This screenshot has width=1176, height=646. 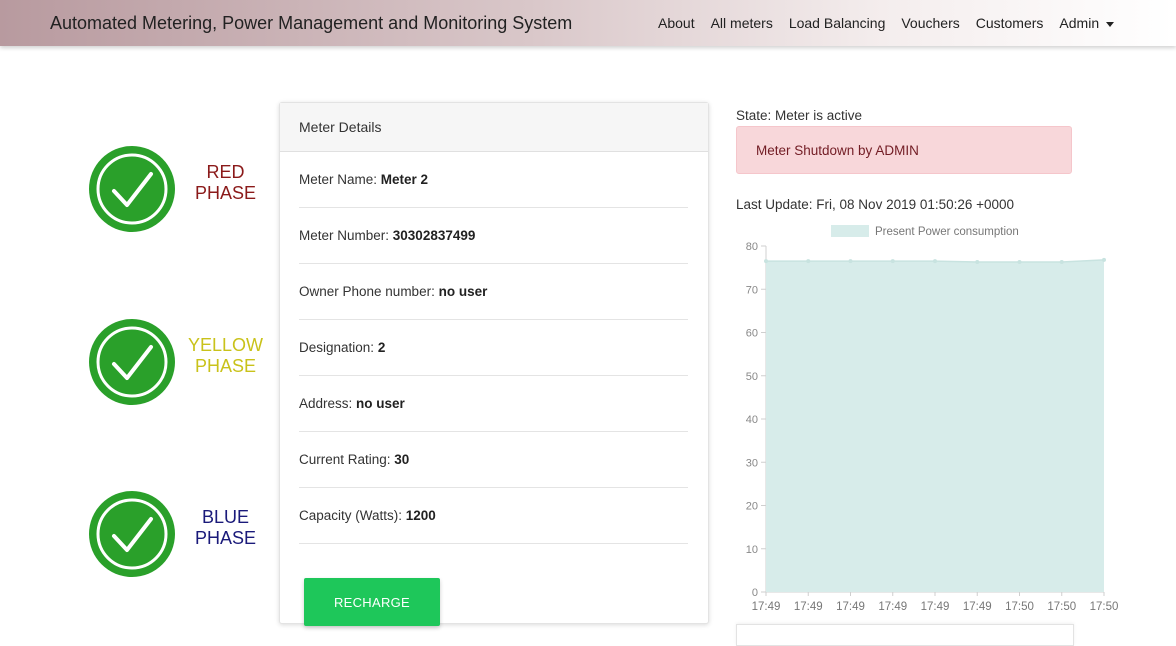 What do you see at coordinates (904, 150) in the screenshot?
I see `shutdown-alert: Meter Shutdown by ADMIN` at bounding box center [904, 150].